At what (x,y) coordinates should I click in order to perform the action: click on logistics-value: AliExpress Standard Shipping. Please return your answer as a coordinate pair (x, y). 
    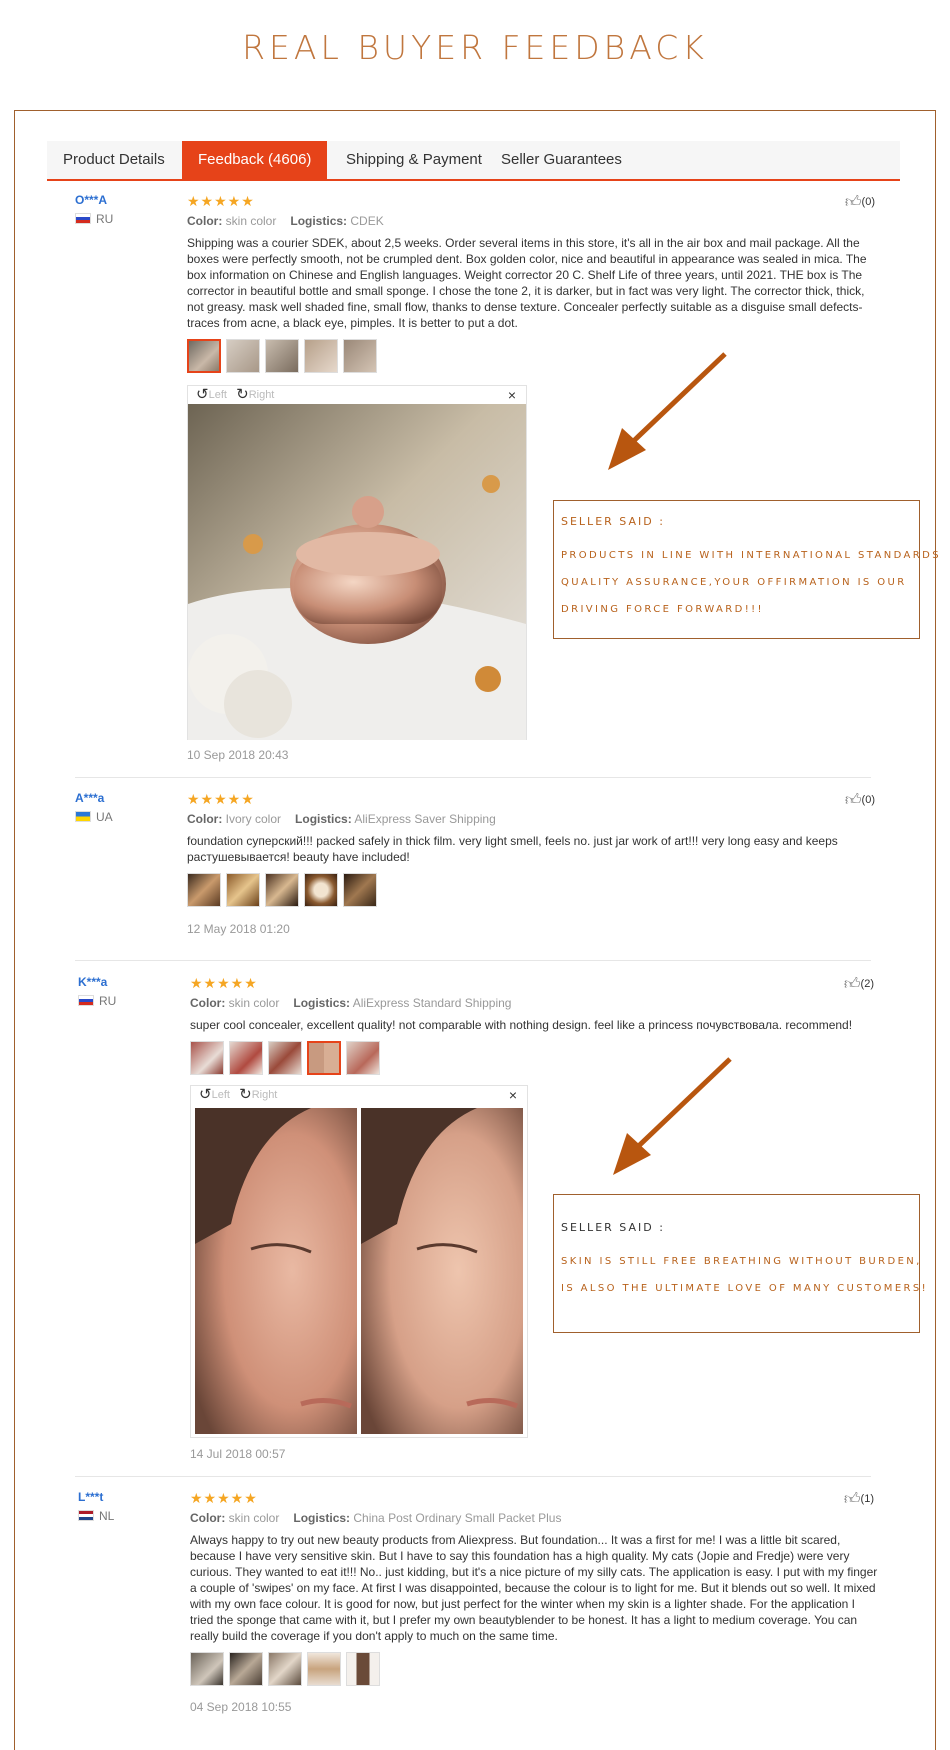
    Looking at the image, I should click on (432, 1003).